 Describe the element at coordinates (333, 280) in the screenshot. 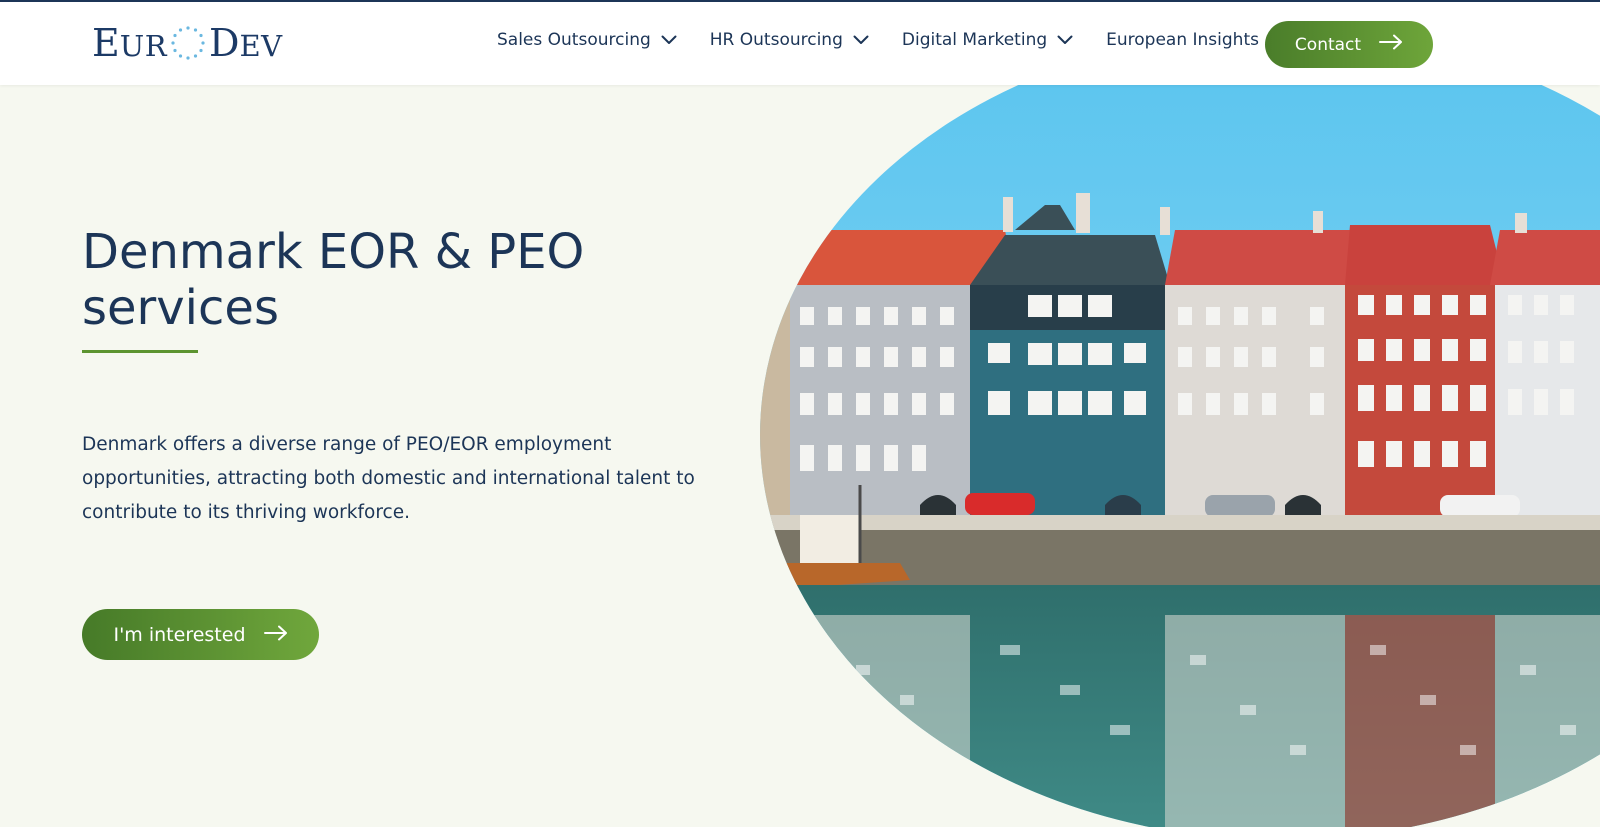

I see `page-title: Denmark EOR & PEO services` at that location.